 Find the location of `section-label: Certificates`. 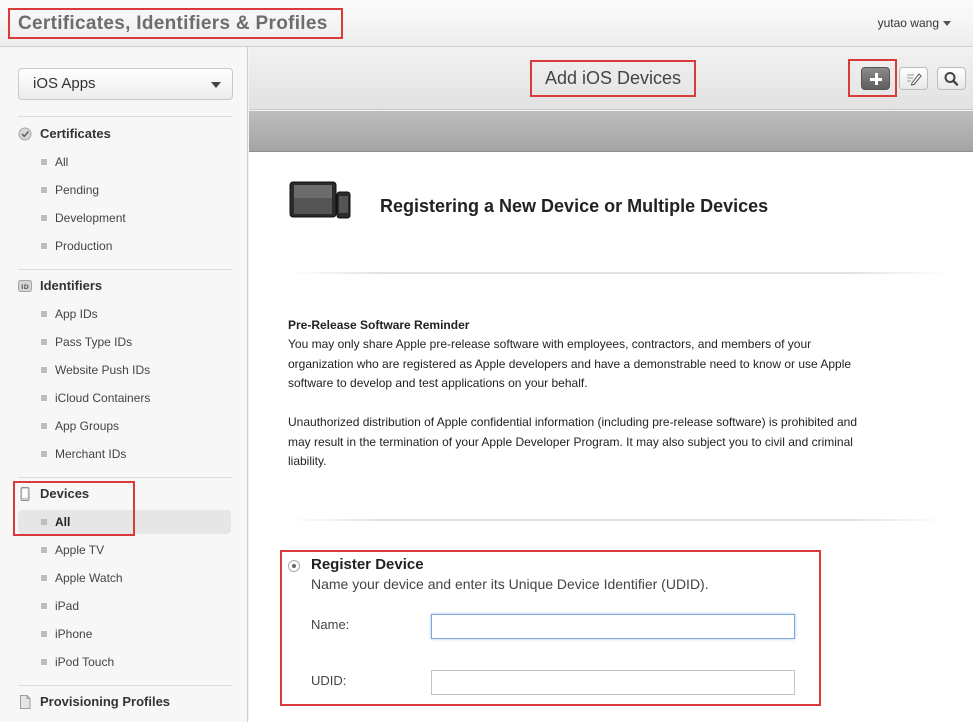

section-label: Certificates is located at coordinates (75, 133).